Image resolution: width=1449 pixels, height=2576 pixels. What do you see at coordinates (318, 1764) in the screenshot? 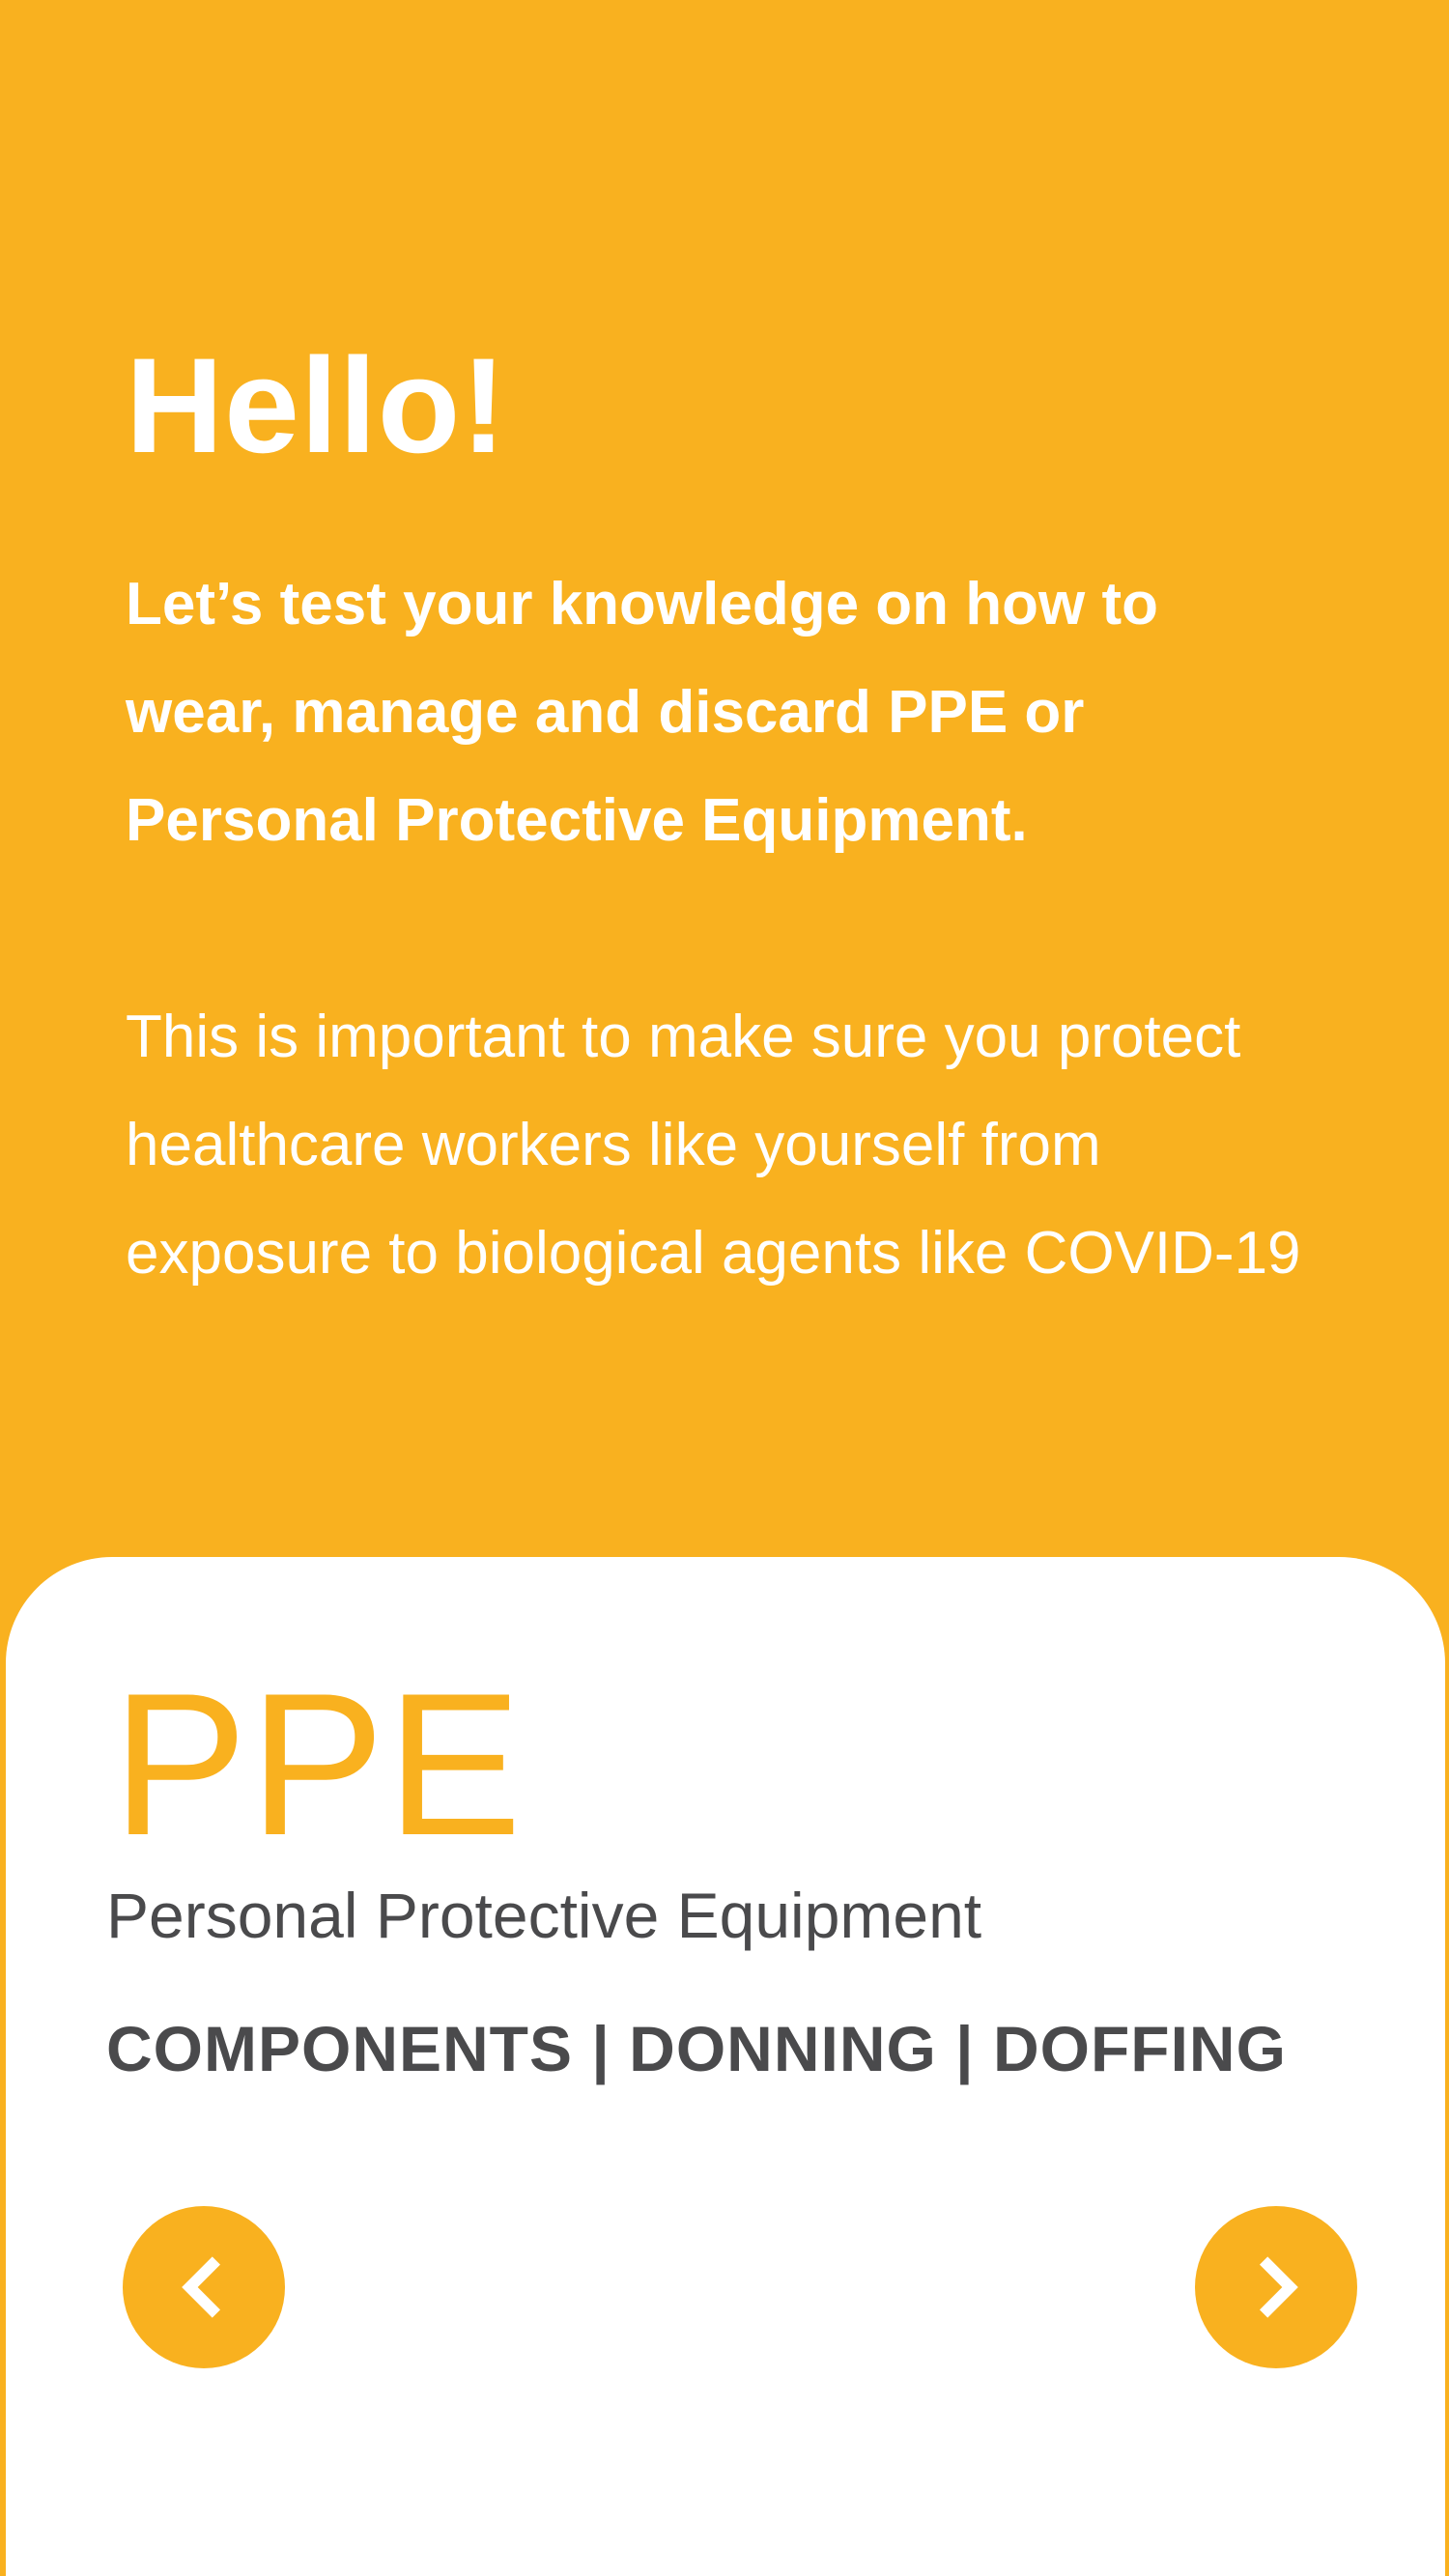
I see `card-title: PPE` at bounding box center [318, 1764].